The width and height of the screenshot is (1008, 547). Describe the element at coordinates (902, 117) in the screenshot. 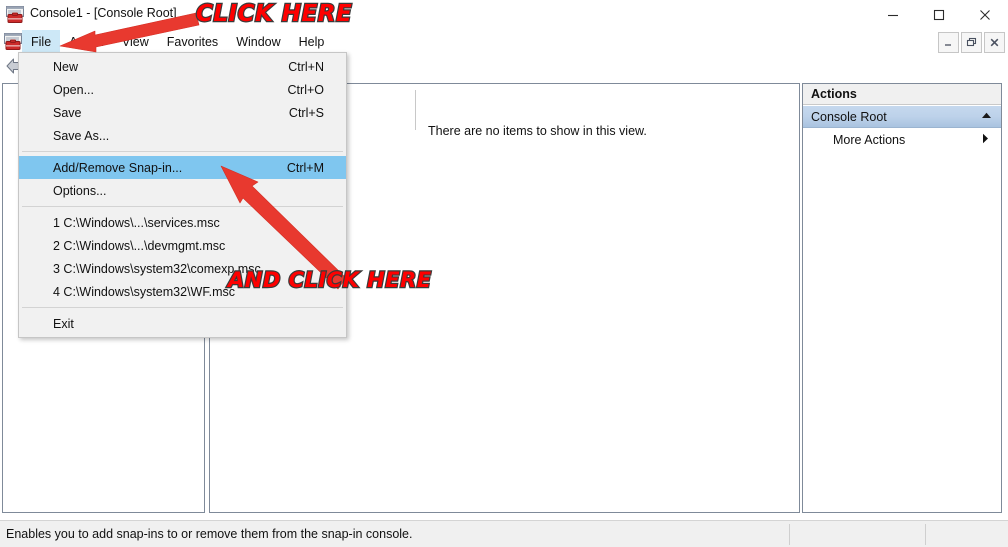

I see `actions-group-console-root: Console Root` at that location.